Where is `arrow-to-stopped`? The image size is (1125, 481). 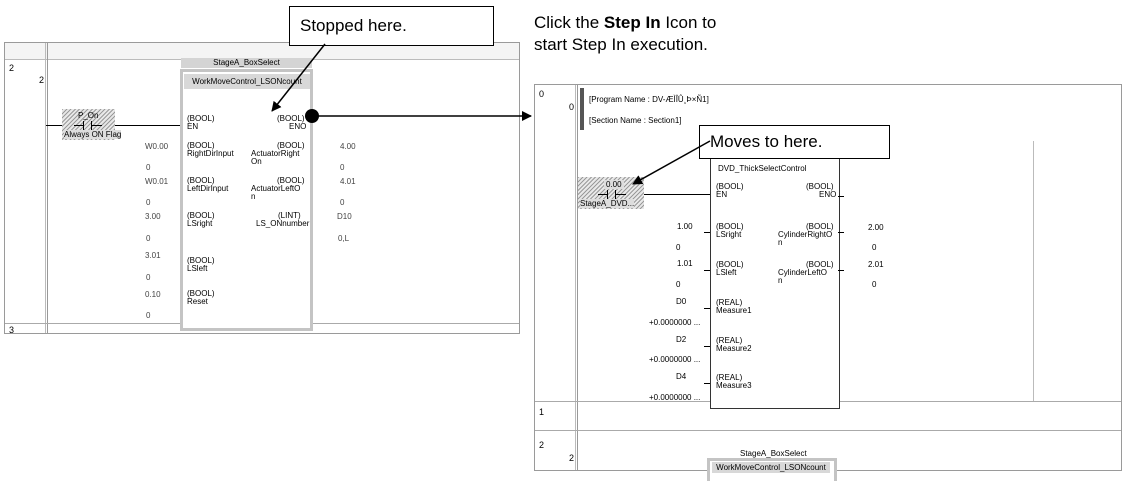 arrow-to-stopped is located at coordinates (298, 77).